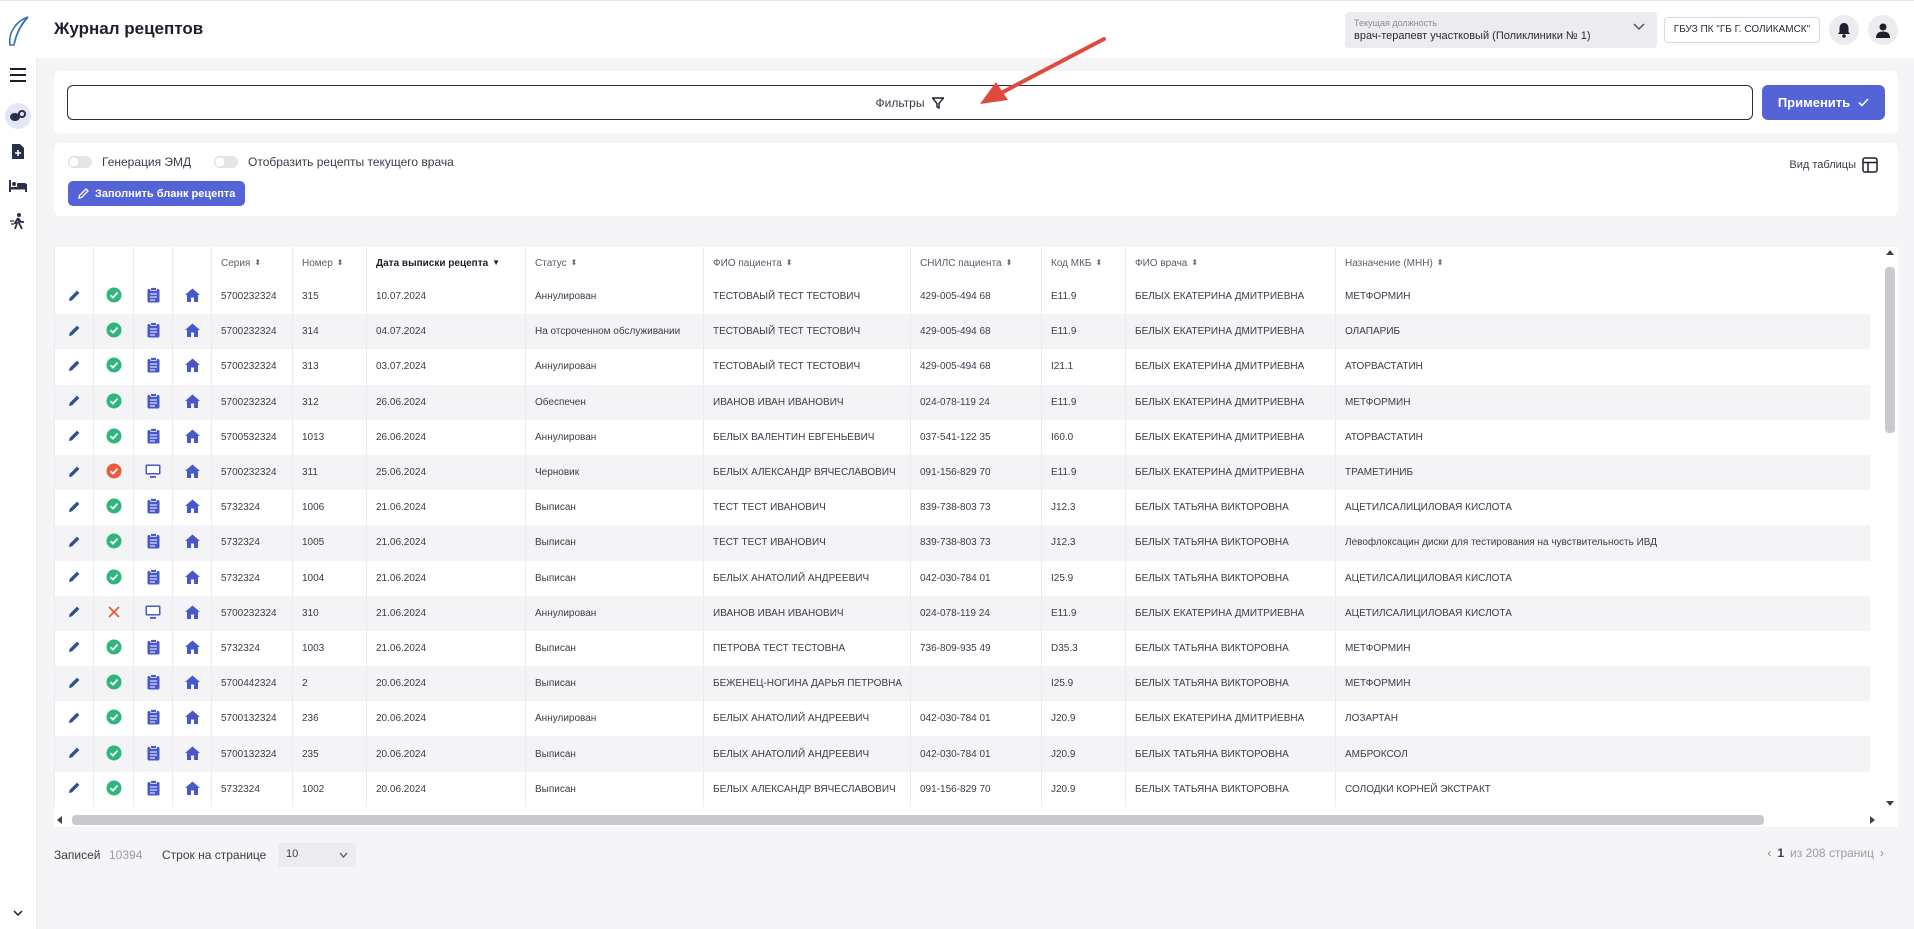 The image size is (1914, 929). I want to click on col-header-snils: СНИЛС пациента ⬍, so click(976, 263).